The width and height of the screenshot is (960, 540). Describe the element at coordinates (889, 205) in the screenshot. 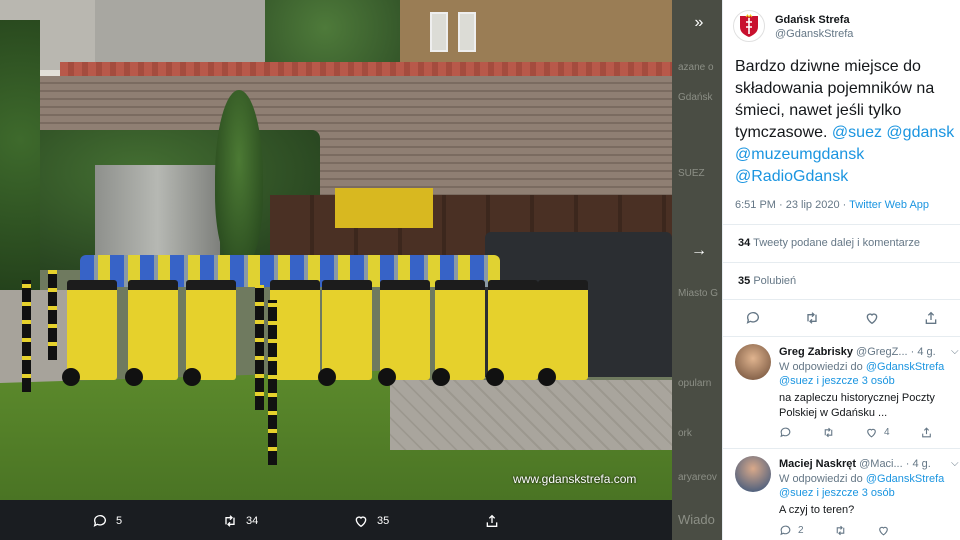

I see `tweet-source-app: Twitter Web App` at that location.